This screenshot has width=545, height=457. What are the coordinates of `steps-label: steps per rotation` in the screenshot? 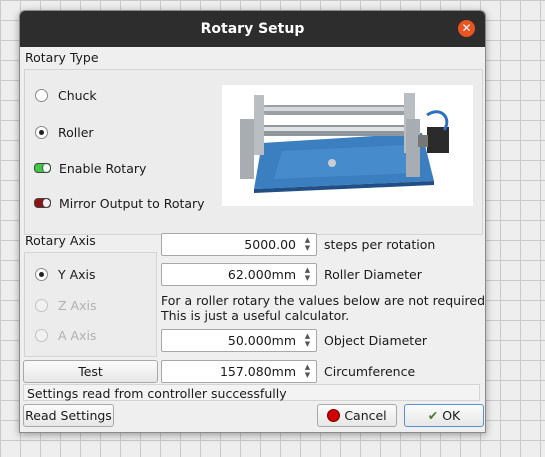 It's located at (380, 244).